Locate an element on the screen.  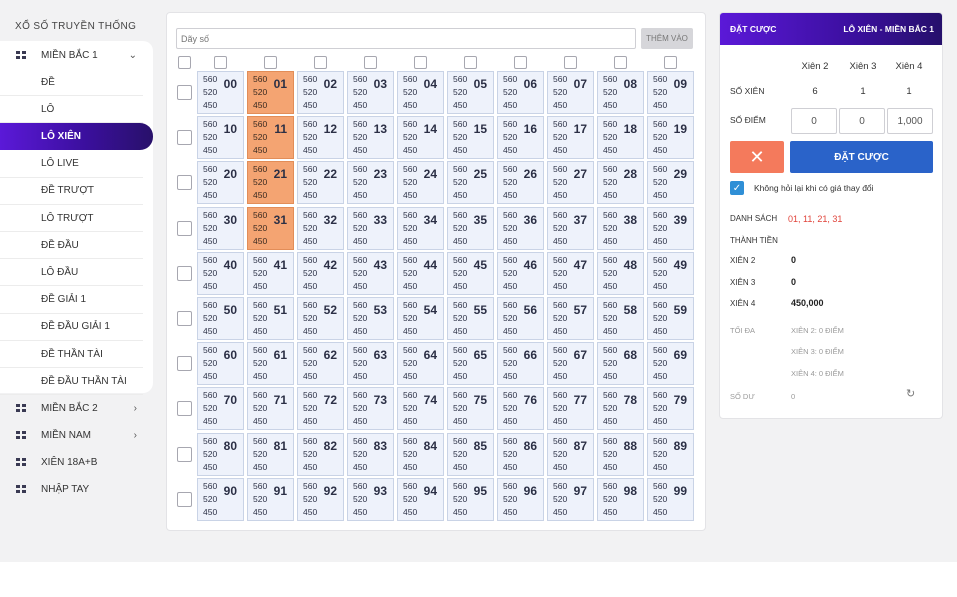
place-bet-button: ĐẶT CƯỢC is located at coordinates (861, 157).